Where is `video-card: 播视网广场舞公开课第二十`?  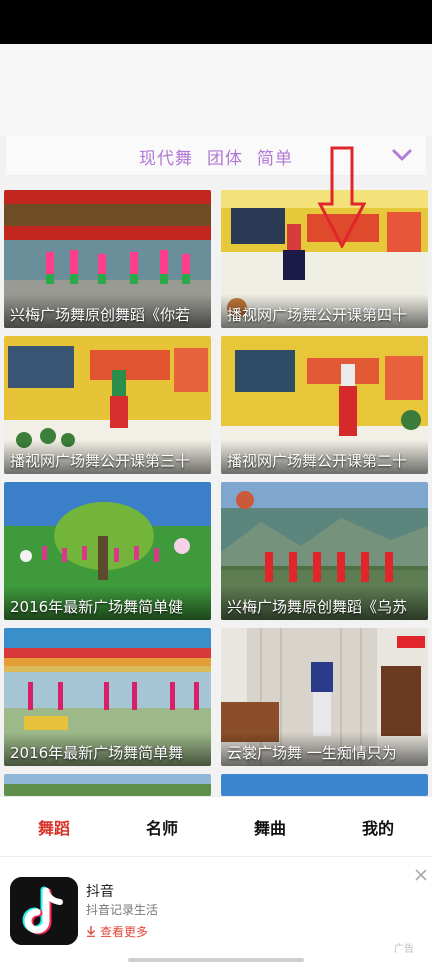
video-card: 播视网广场舞公开课第二十 is located at coordinates (324, 405).